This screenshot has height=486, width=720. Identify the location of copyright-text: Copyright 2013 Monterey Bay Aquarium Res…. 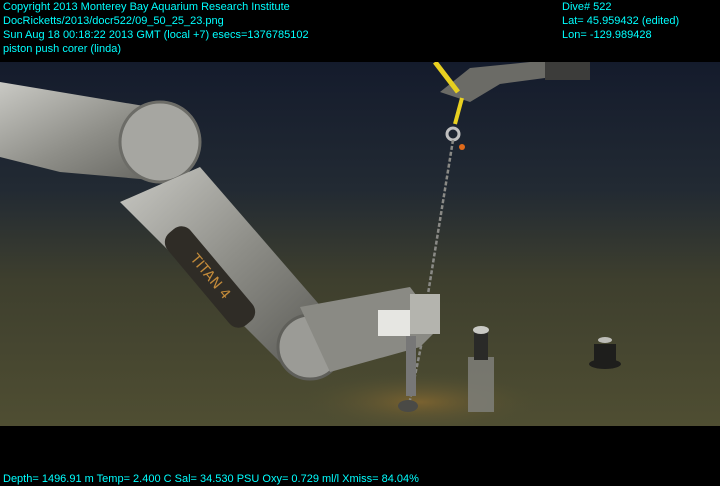
(146, 7).